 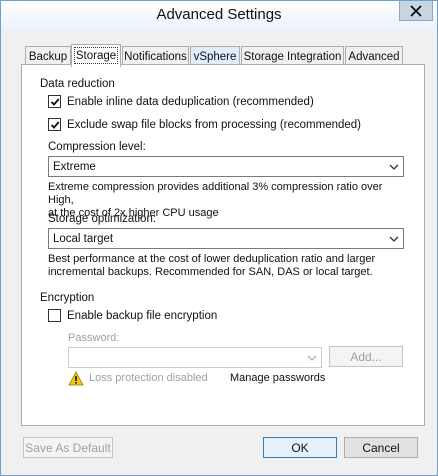 I want to click on enable-encryption-checkbox, so click(x=54, y=315).